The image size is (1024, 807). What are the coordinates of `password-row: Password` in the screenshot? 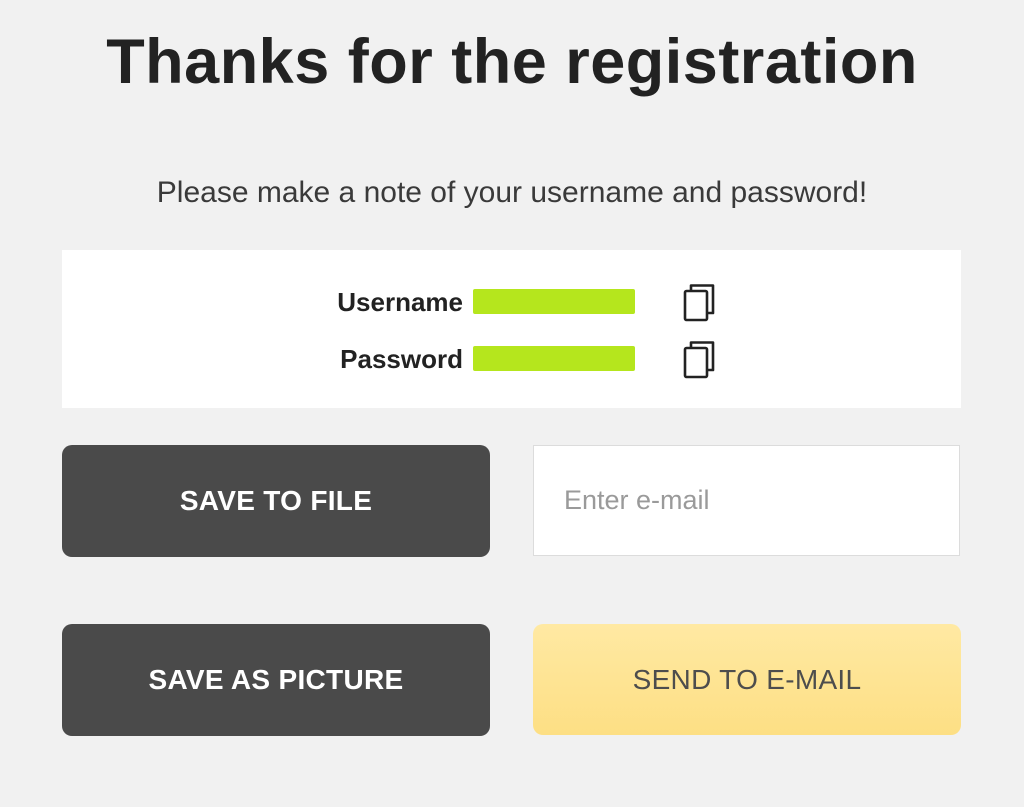 It's located at (511, 360).